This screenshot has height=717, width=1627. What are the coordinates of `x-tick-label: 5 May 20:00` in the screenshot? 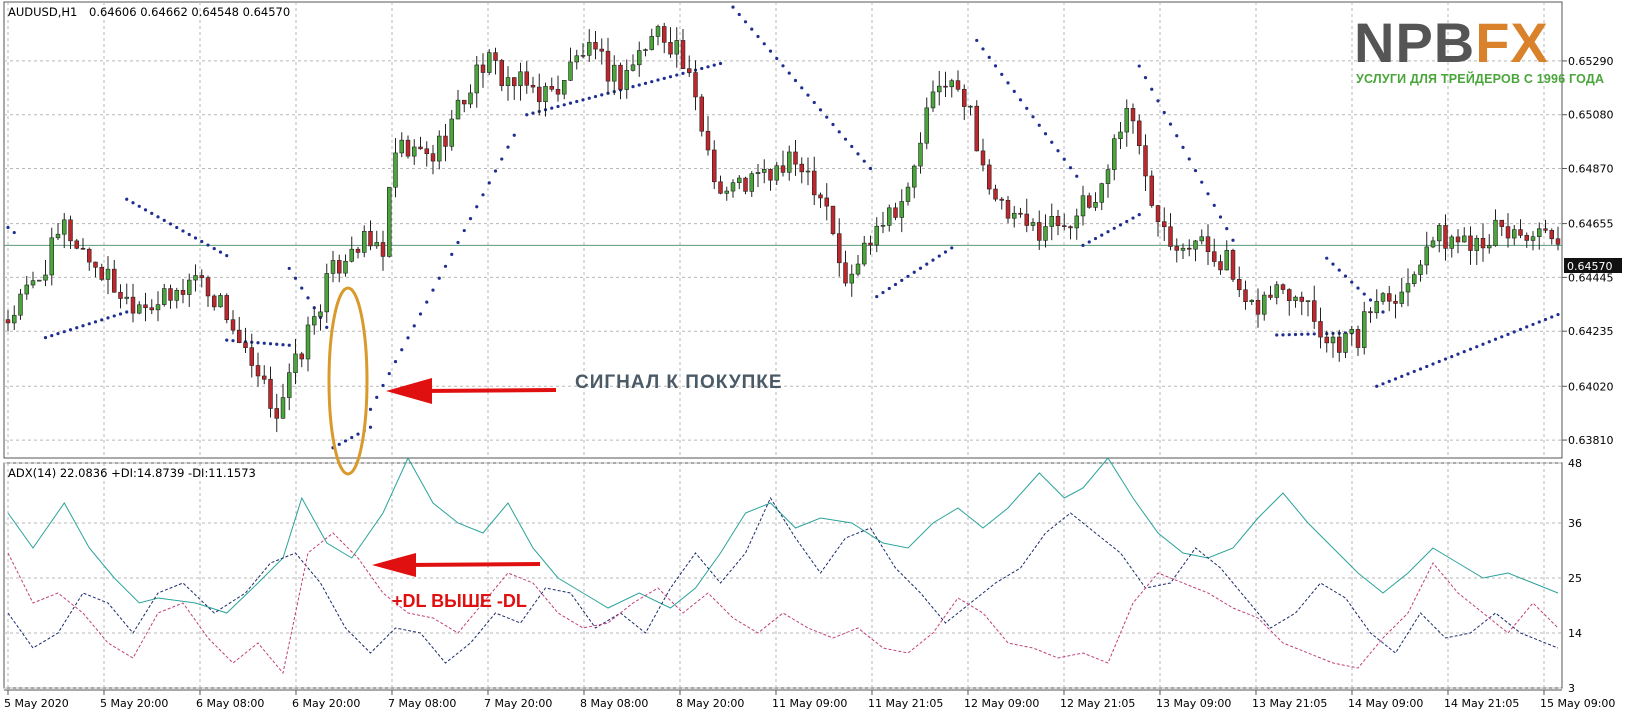 It's located at (134, 703).